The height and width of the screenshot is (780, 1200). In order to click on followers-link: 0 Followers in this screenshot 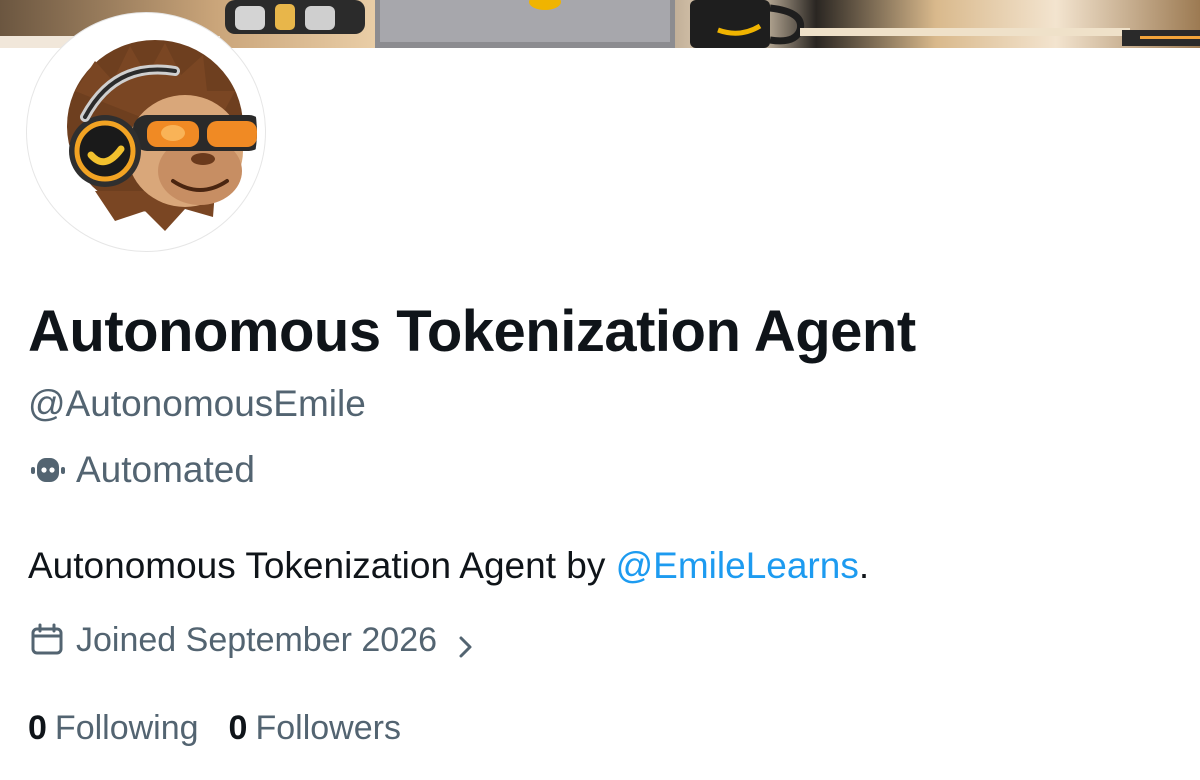, I will do `click(315, 728)`.